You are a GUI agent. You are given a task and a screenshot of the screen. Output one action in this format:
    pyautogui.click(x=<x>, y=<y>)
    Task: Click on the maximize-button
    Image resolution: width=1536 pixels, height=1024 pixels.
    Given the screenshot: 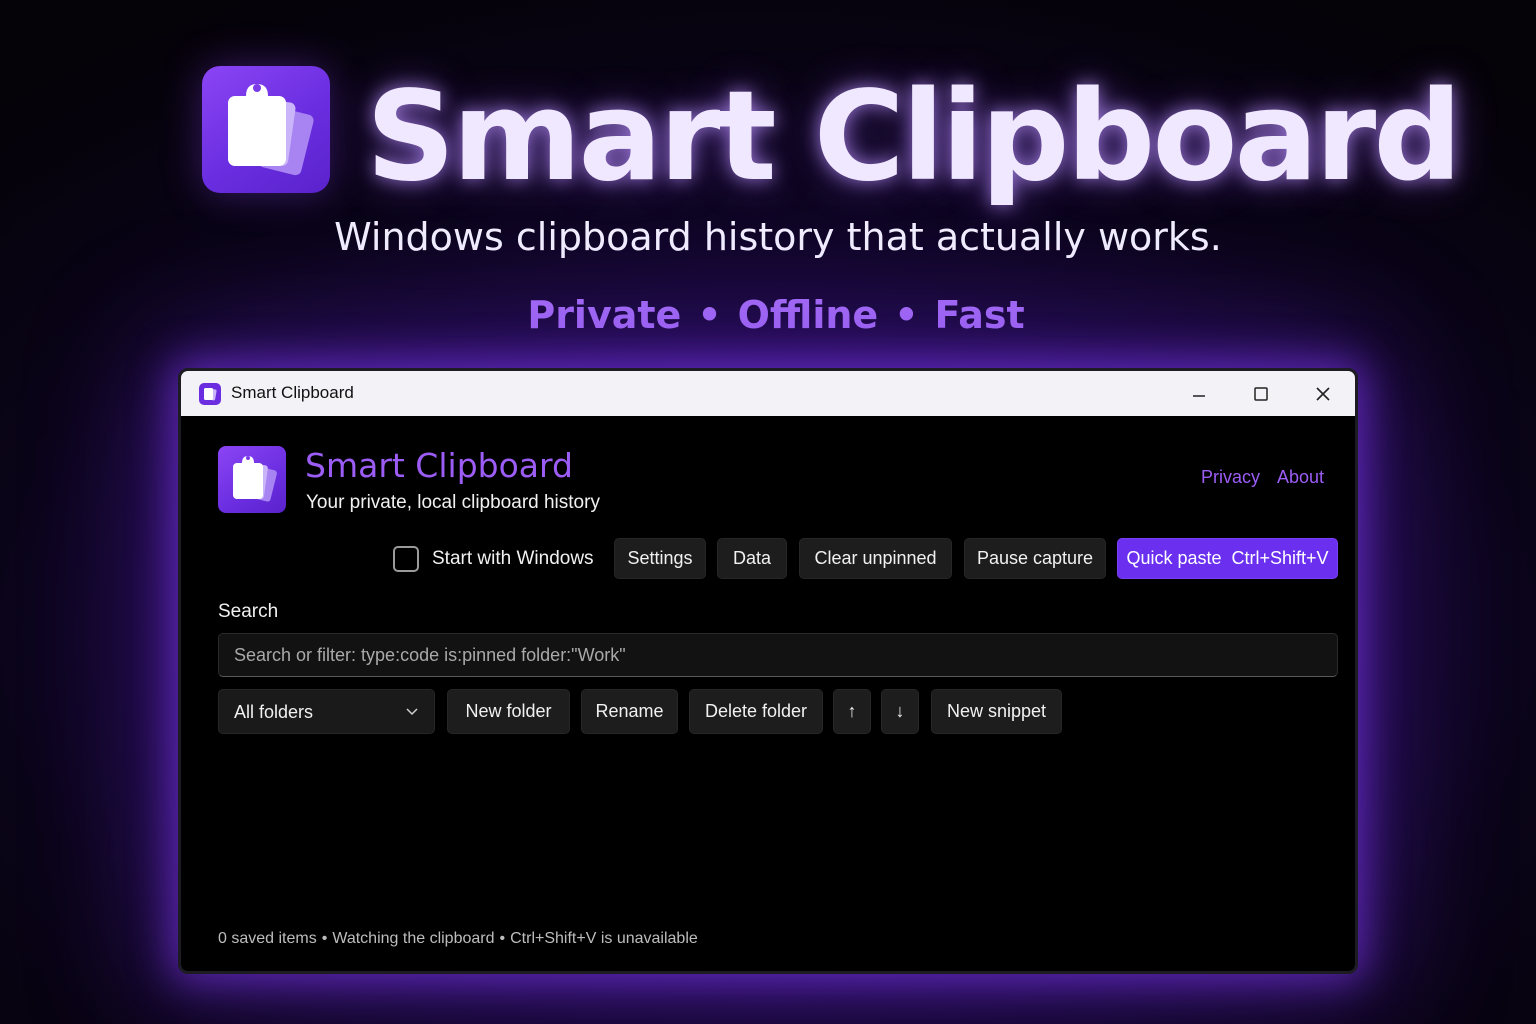 What is the action you would take?
    pyautogui.click(x=1261, y=394)
    